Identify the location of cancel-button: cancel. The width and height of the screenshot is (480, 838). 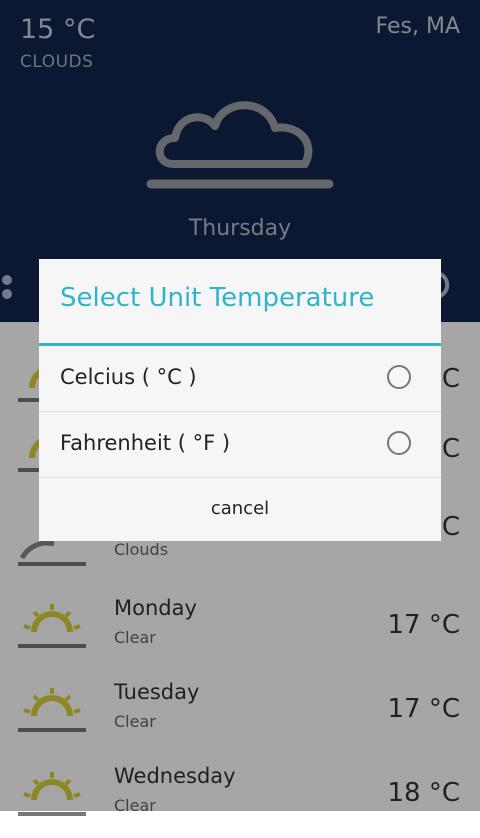
(240, 511).